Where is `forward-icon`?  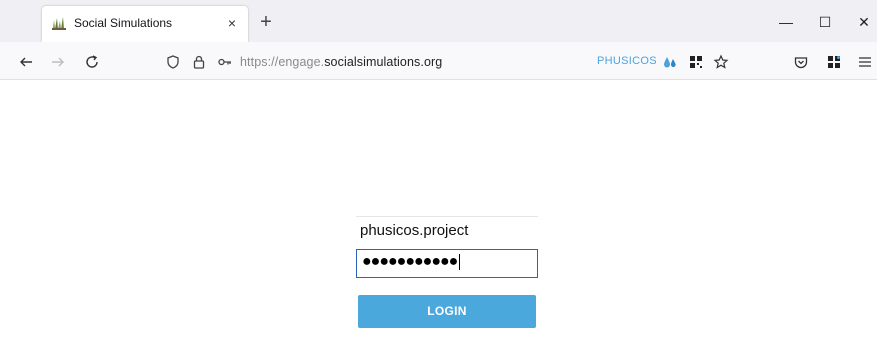 forward-icon is located at coordinates (58, 62).